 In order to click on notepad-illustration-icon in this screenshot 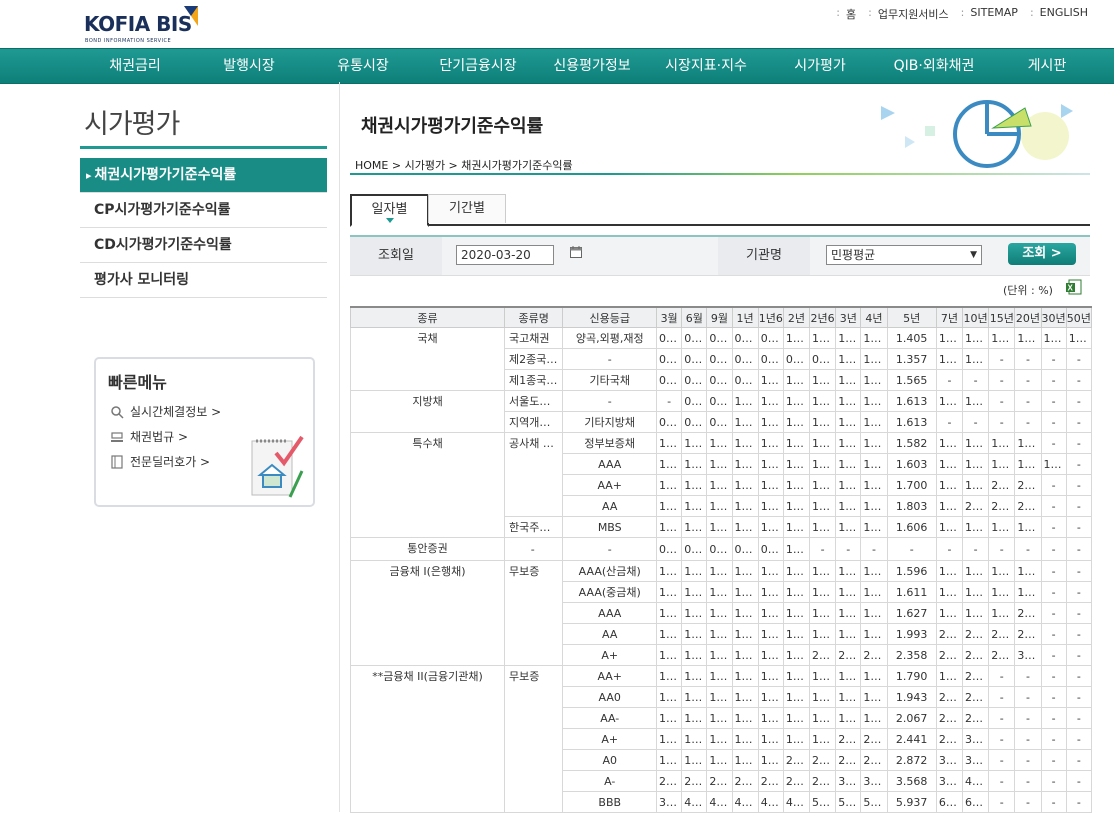, I will do `click(277, 466)`.